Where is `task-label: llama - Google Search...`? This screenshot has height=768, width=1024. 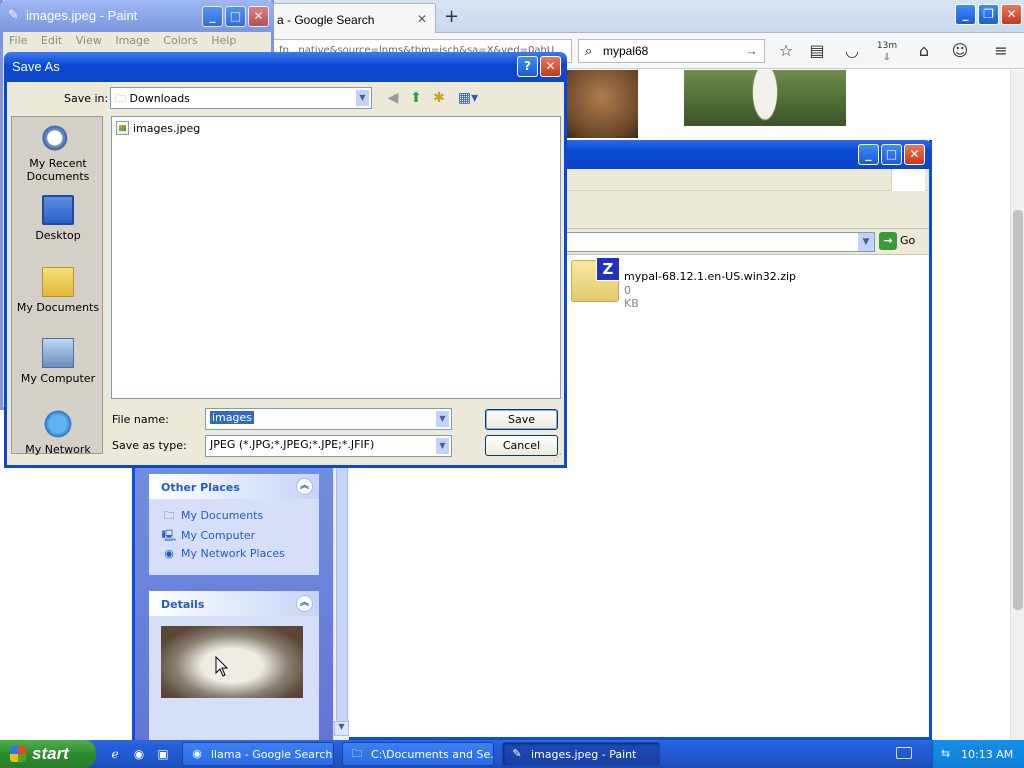 task-label: llama - Google Search... is located at coordinates (272, 754).